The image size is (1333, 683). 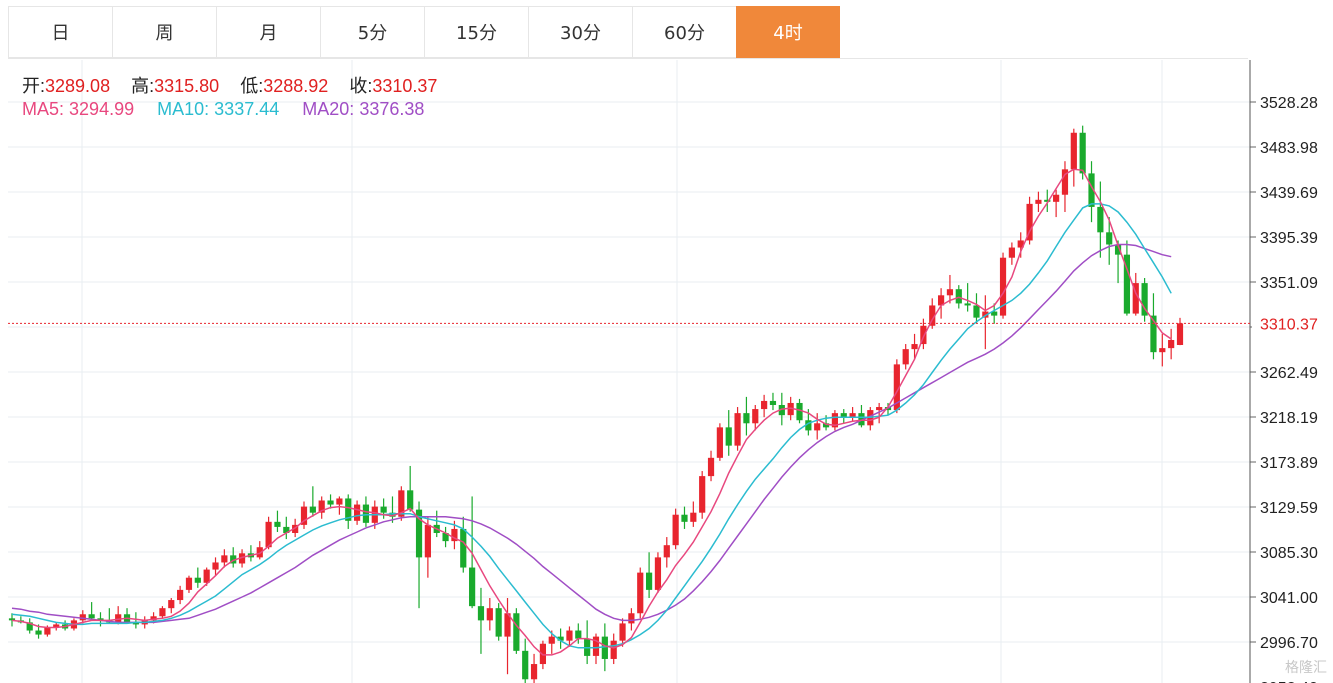 I want to click on y-tick-label: 3085.30, so click(x=1289, y=553).